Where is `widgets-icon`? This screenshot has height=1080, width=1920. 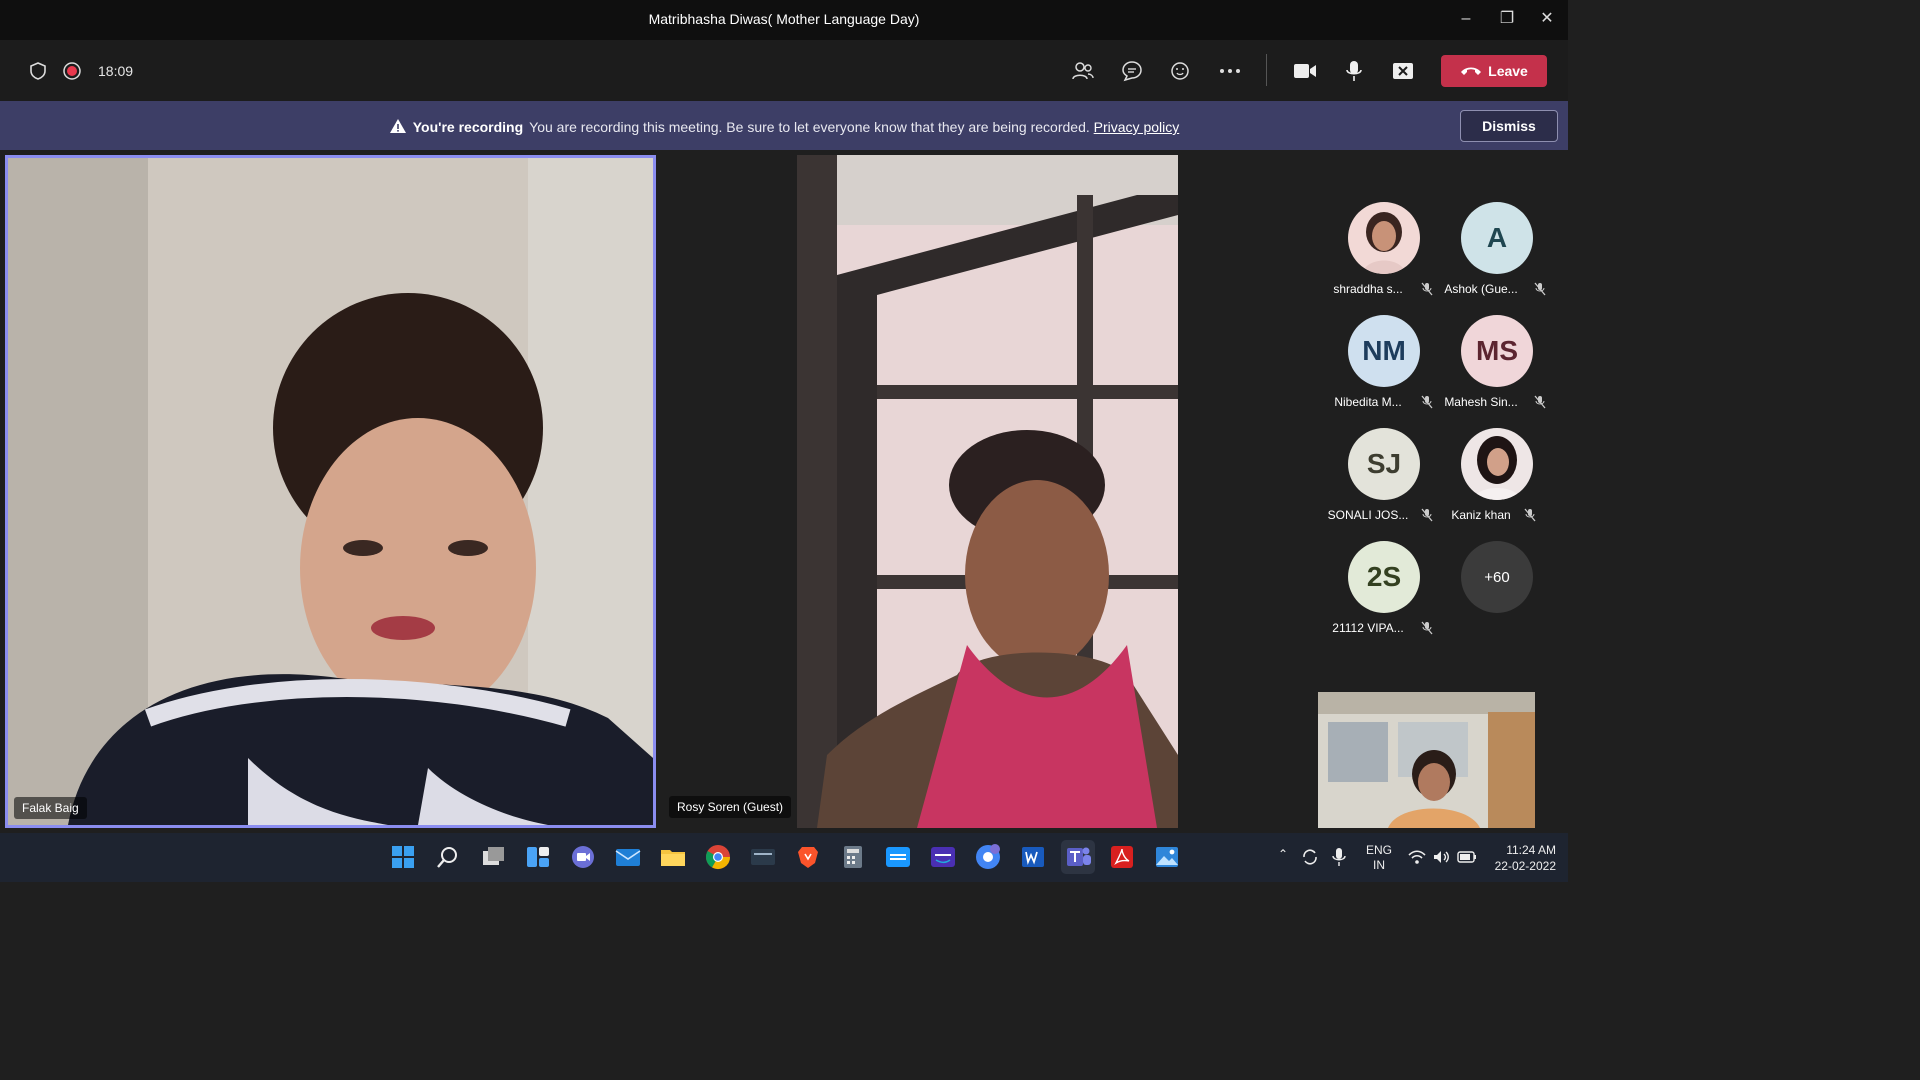 widgets-icon is located at coordinates (538, 857).